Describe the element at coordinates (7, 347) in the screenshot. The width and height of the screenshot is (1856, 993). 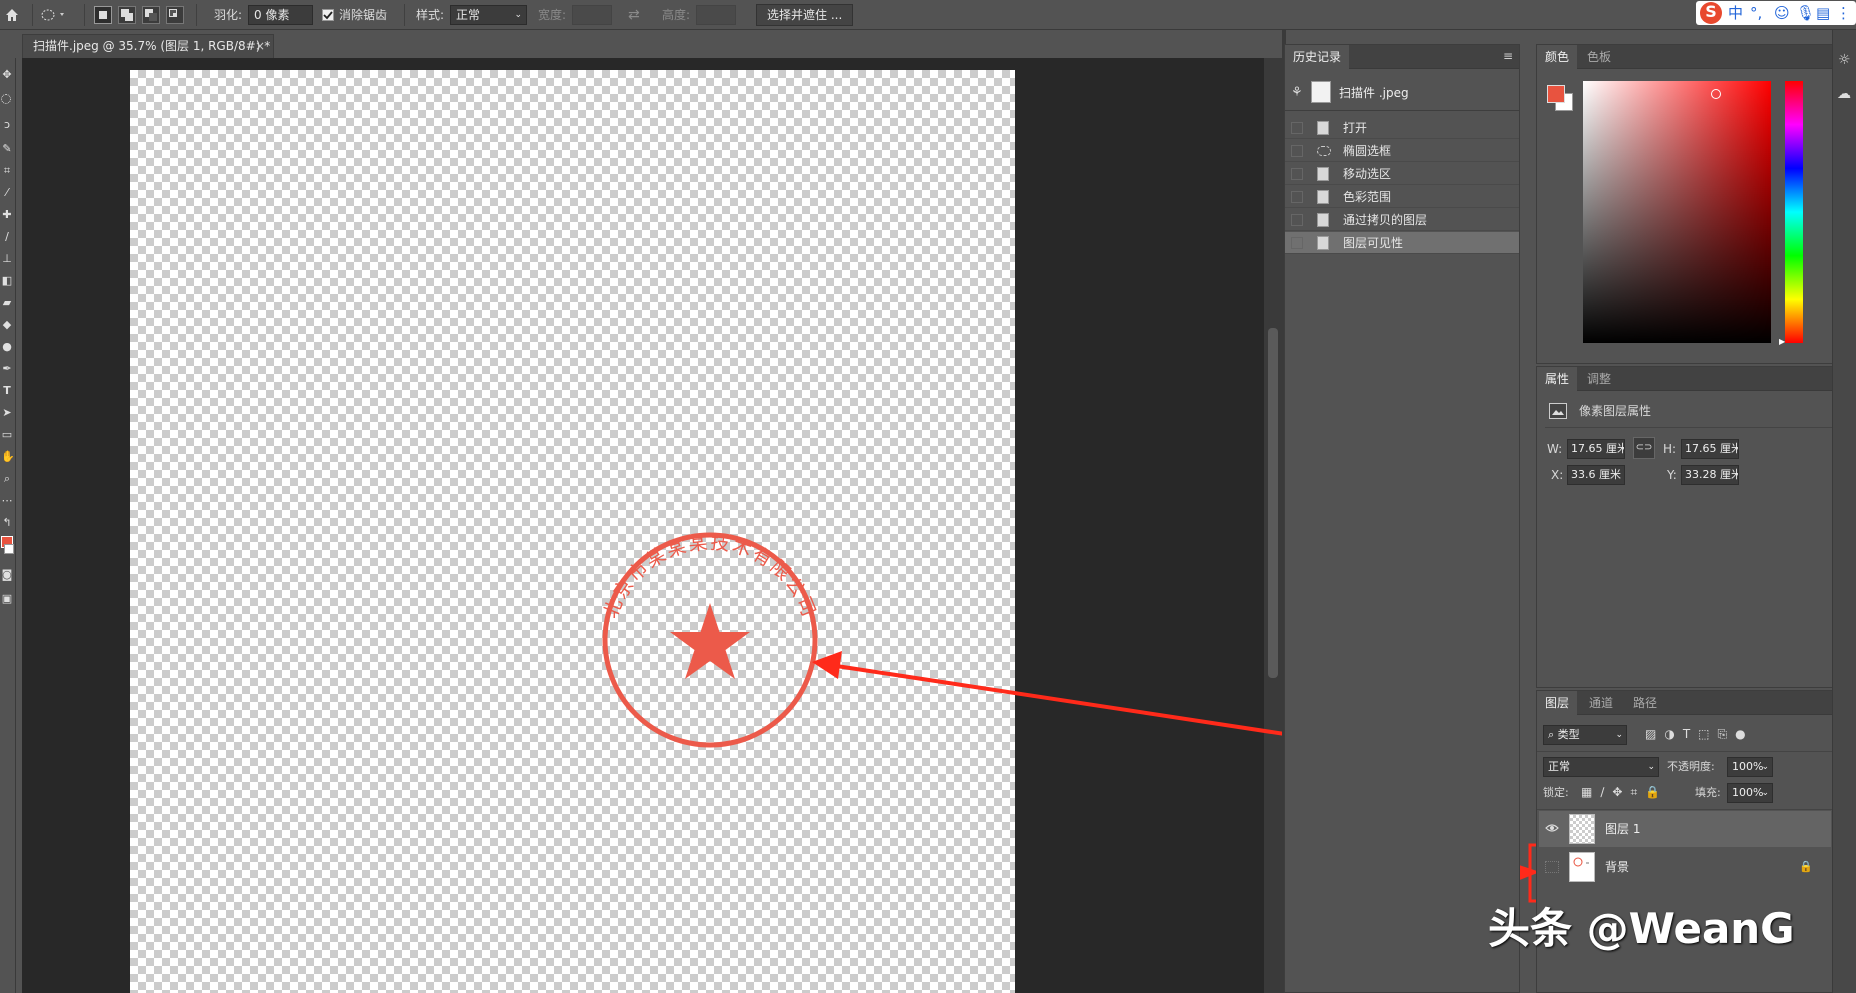
I see `dodge-tool-icon: ●` at that location.